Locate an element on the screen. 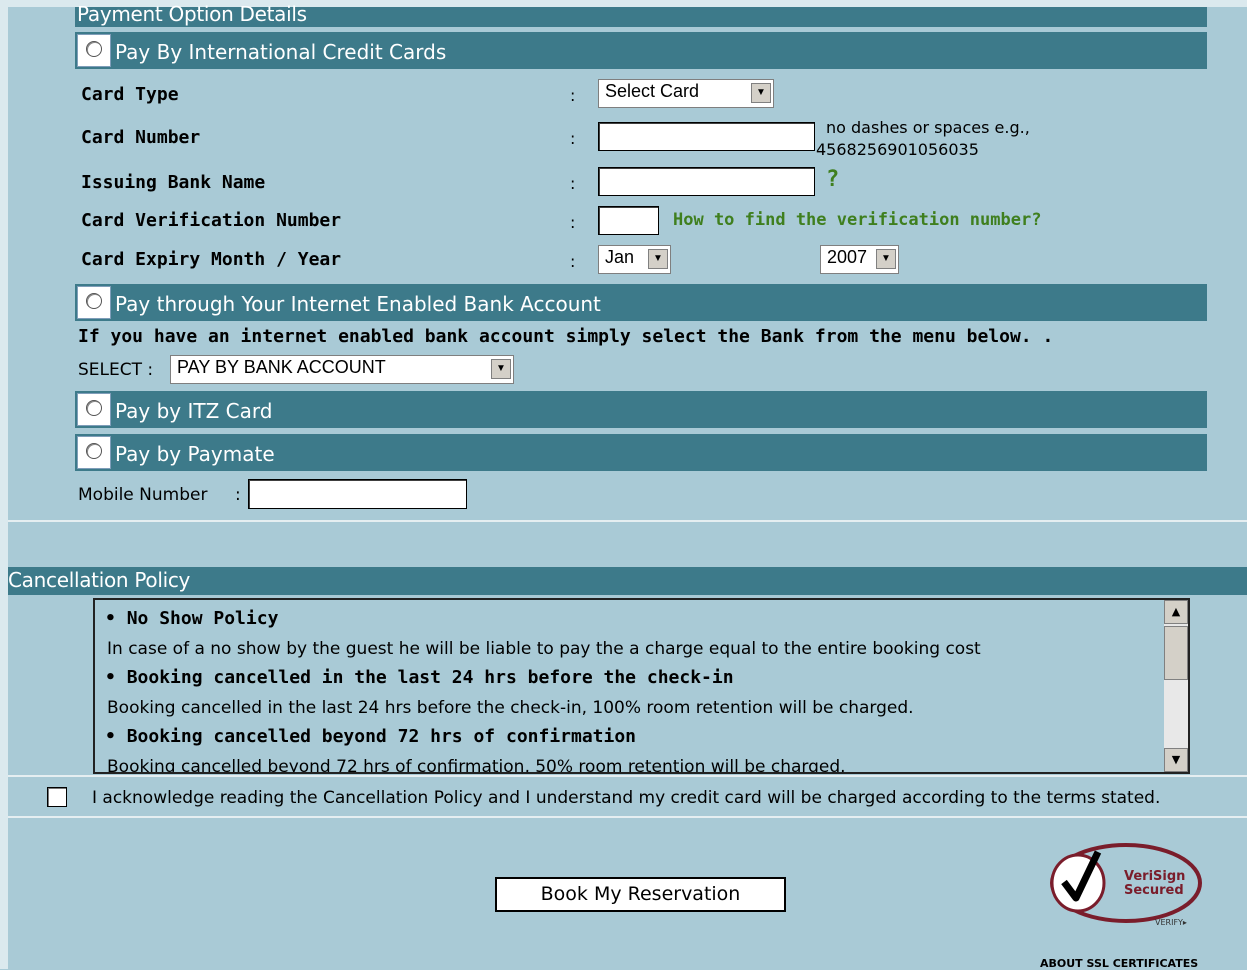  payment-header: Payment Option Details is located at coordinates (641, 15).